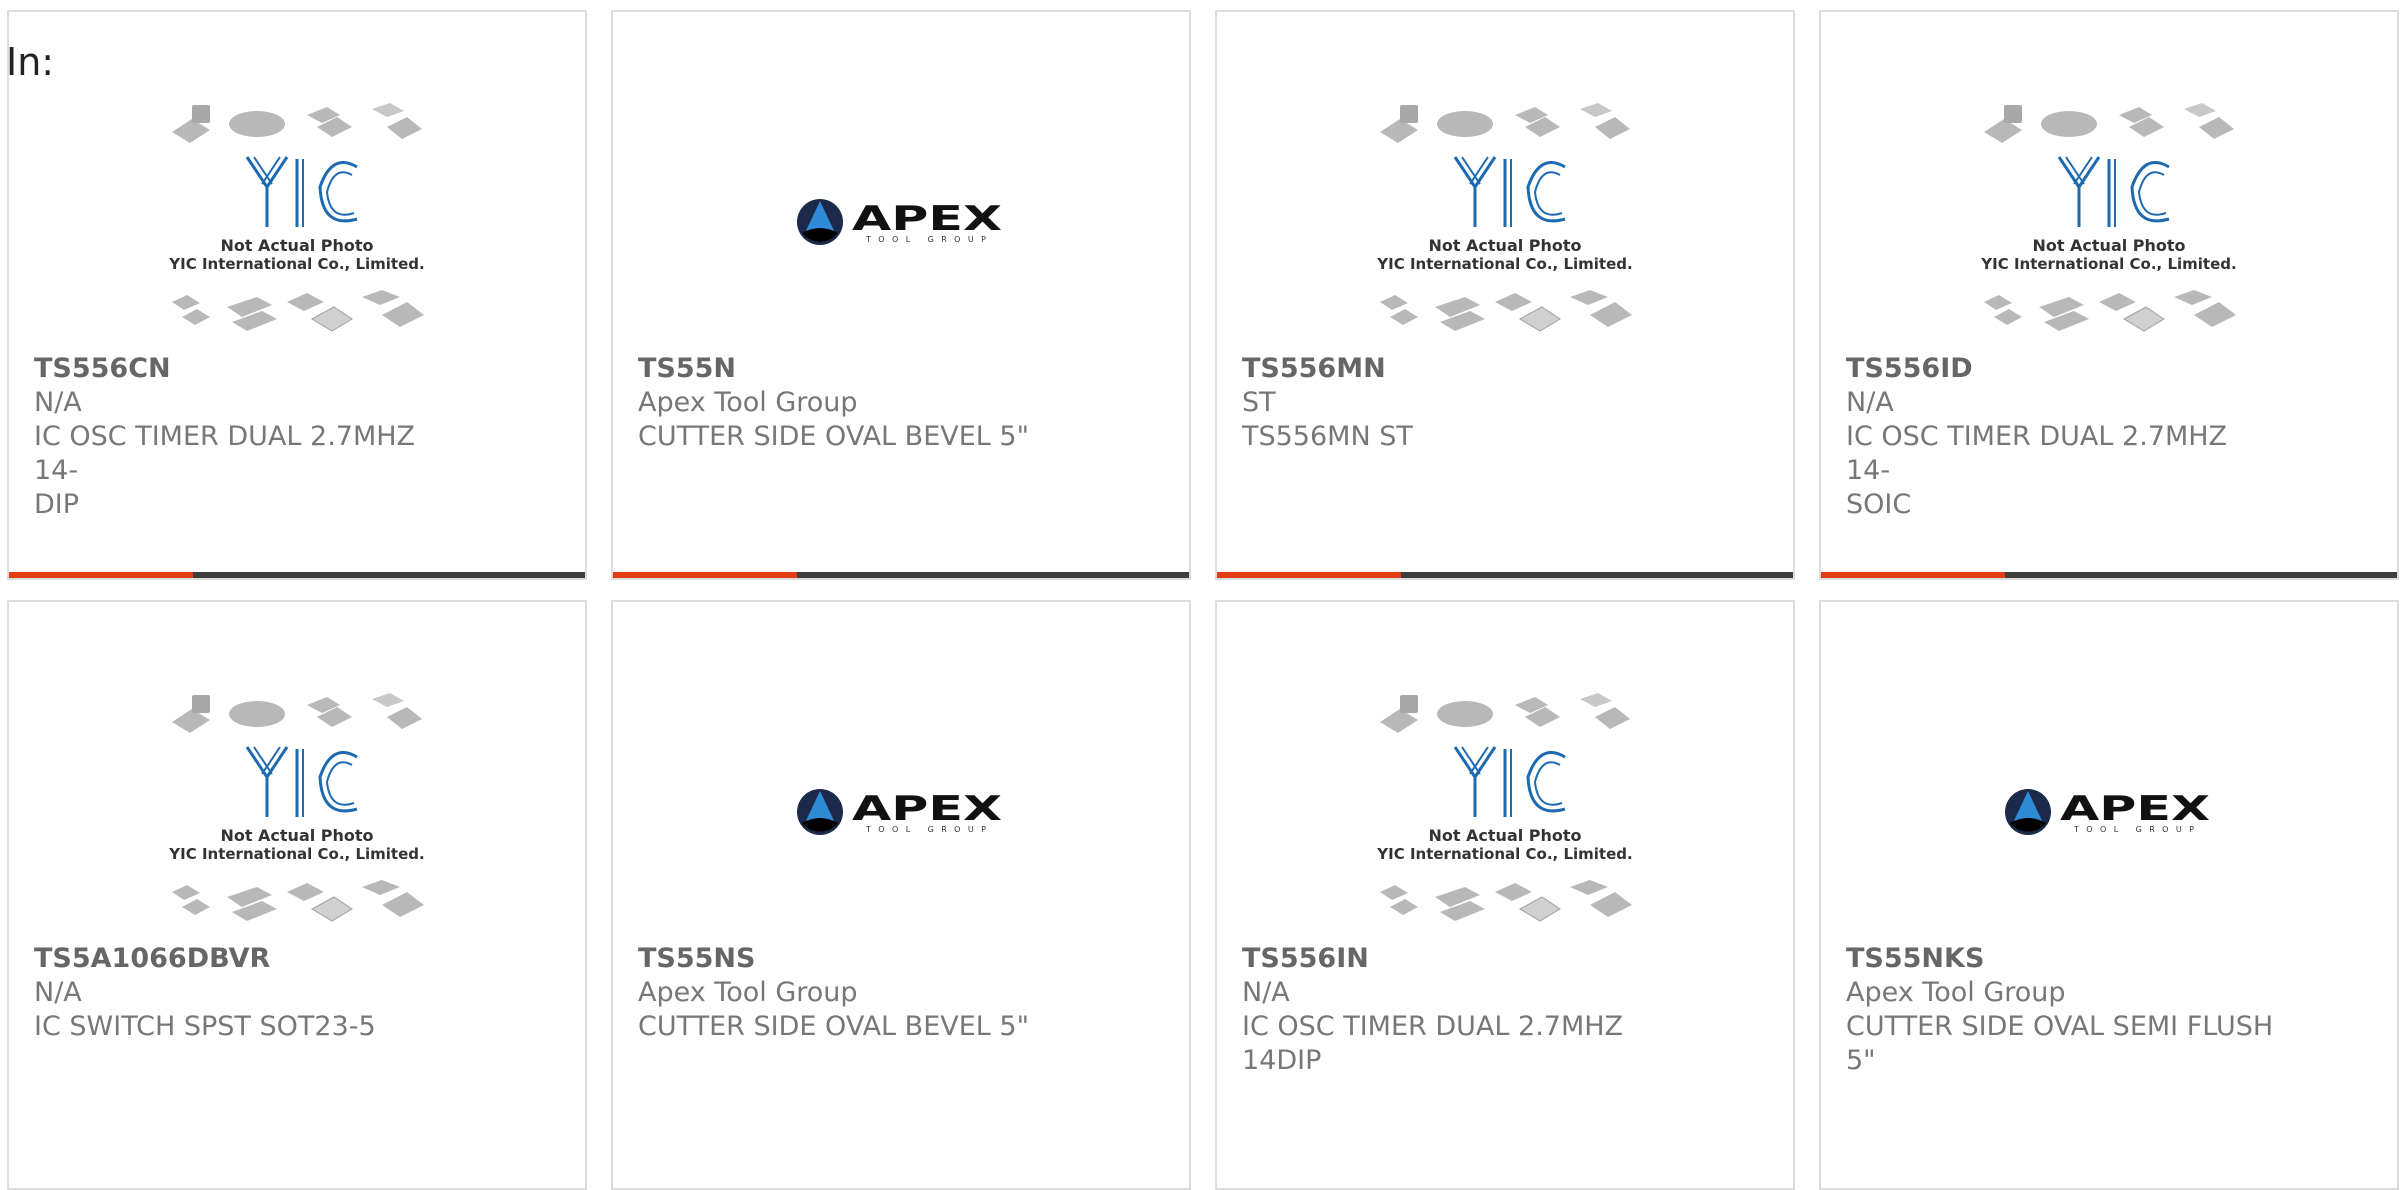  Describe the element at coordinates (249, 993) in the screenshot. I see `product-meta: TS5A1066DBVR N/A IC SWITCH SPST SOT23-5` at that location.